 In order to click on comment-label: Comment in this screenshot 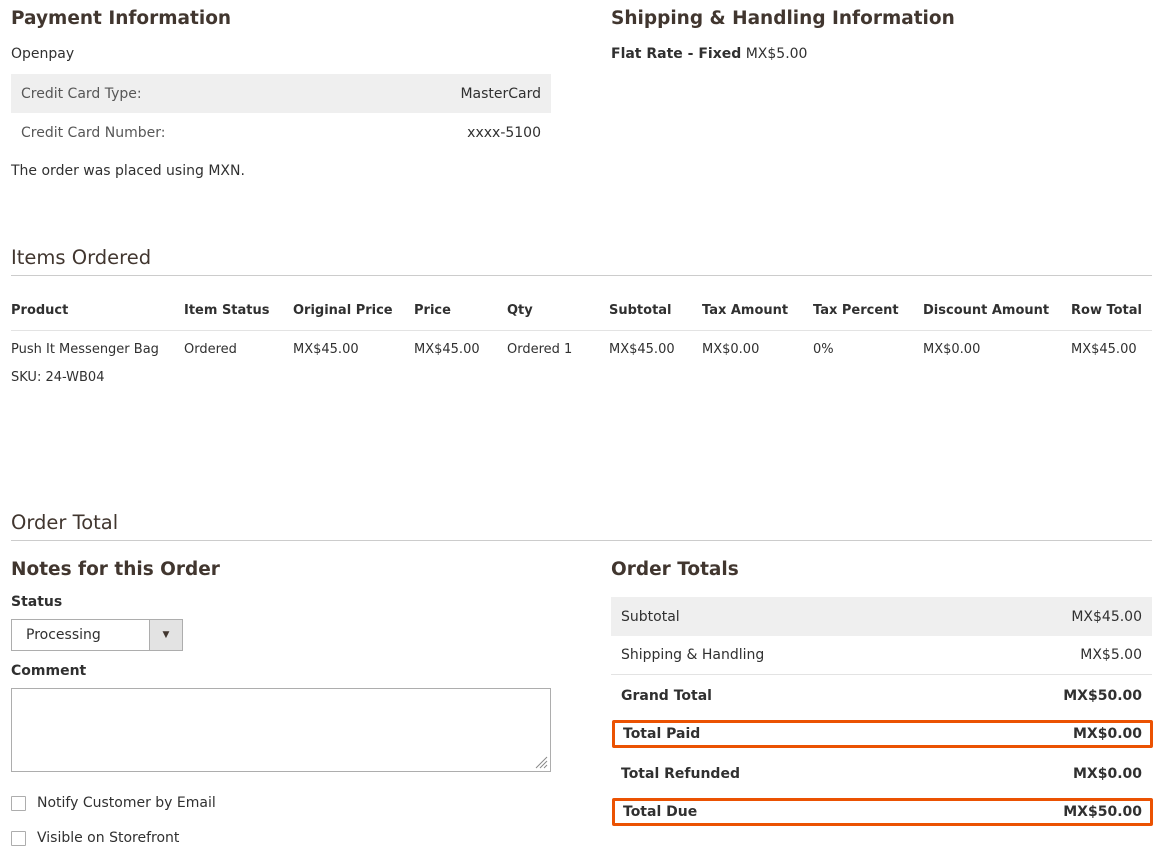, I will do `click(49, 671)`.